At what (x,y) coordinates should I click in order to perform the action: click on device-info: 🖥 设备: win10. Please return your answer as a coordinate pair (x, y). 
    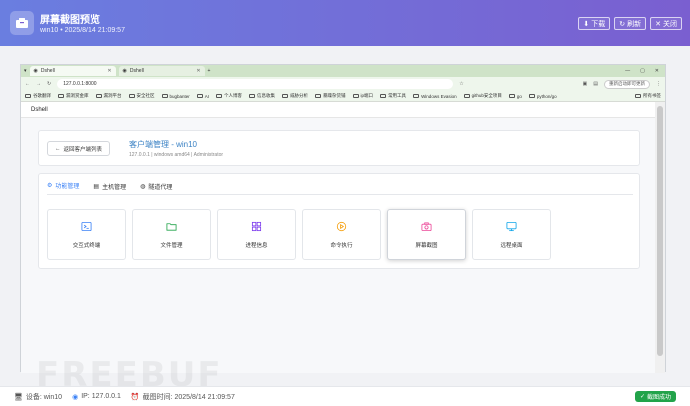
    Looking at the image, I should click on (38, 397).